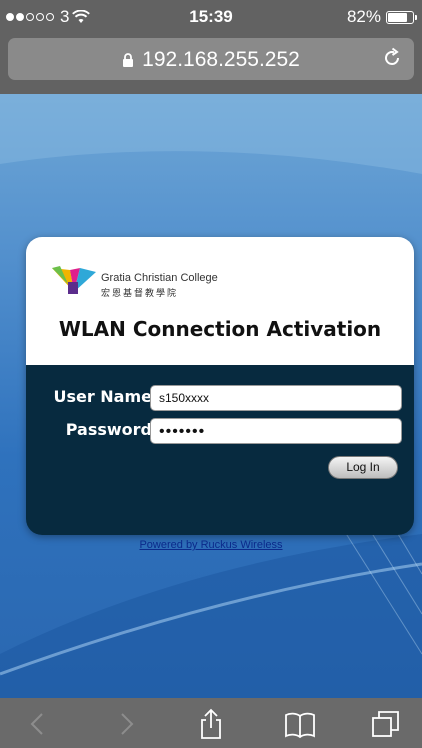 The image size is (422, 748). Describe the element at coordinates (74, 280) in the screenshot. I see `college-logo-icon` at that location.